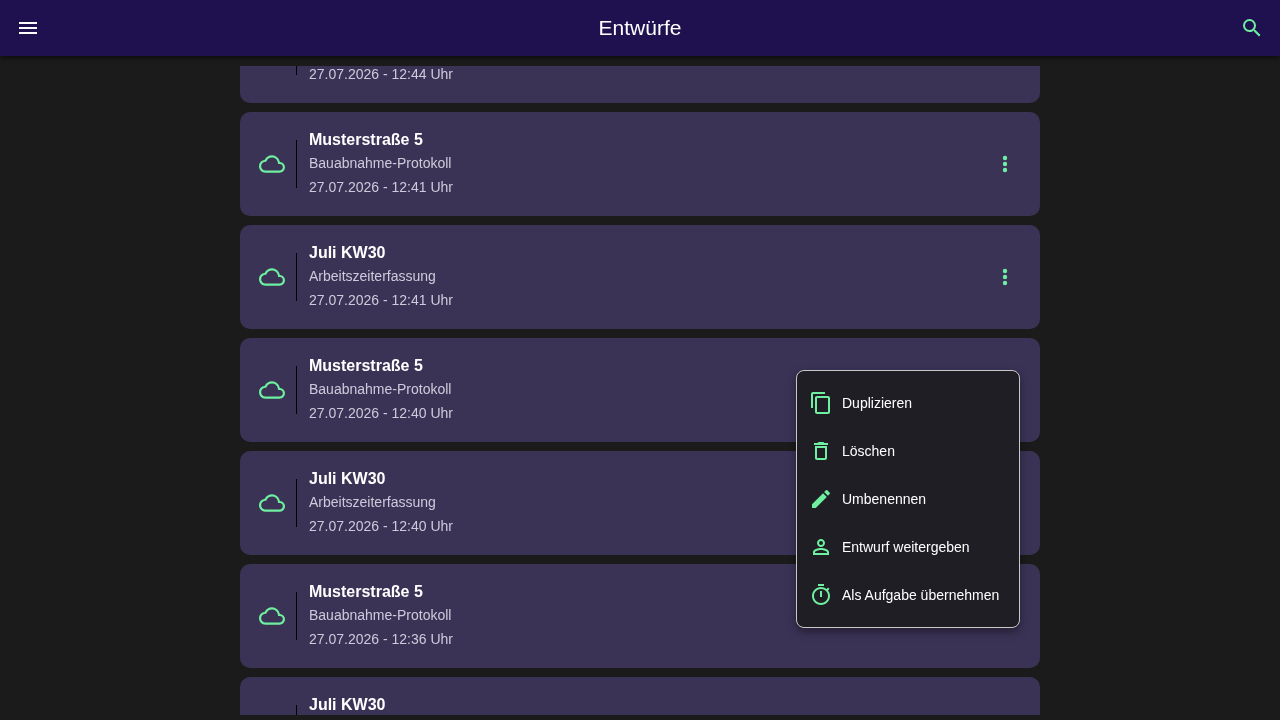 Image resolution: width=1280 pixels, height=720 pixels. Describe the element at coordinates (381, 74) in the screenshot. I see `draft-date: 27.07.2026 - 12:44 Uhr` at that location.